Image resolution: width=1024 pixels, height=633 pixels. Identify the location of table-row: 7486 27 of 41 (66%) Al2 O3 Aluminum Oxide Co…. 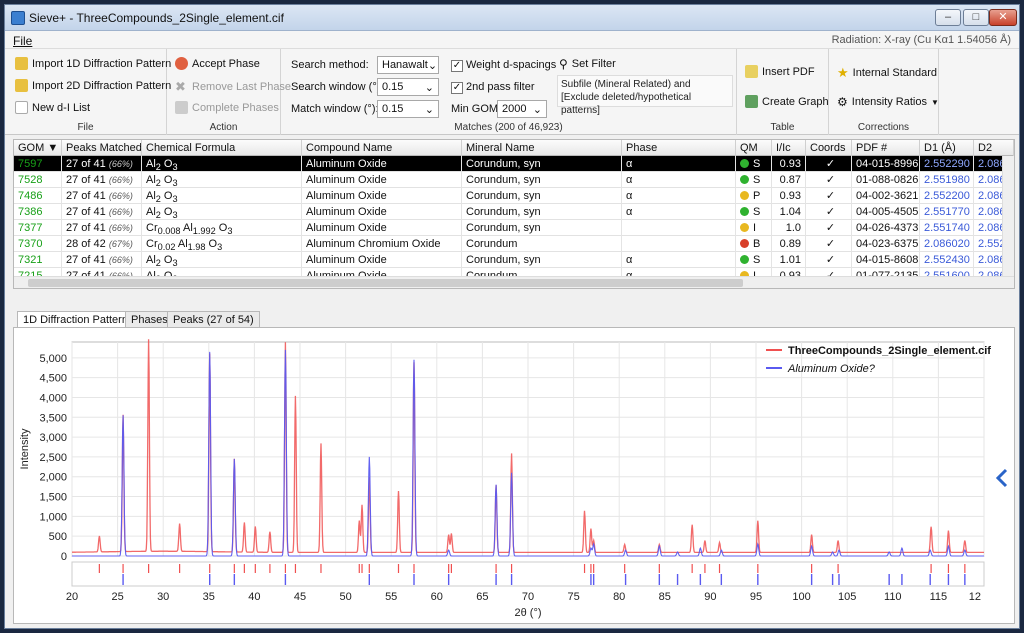
(514, 196).